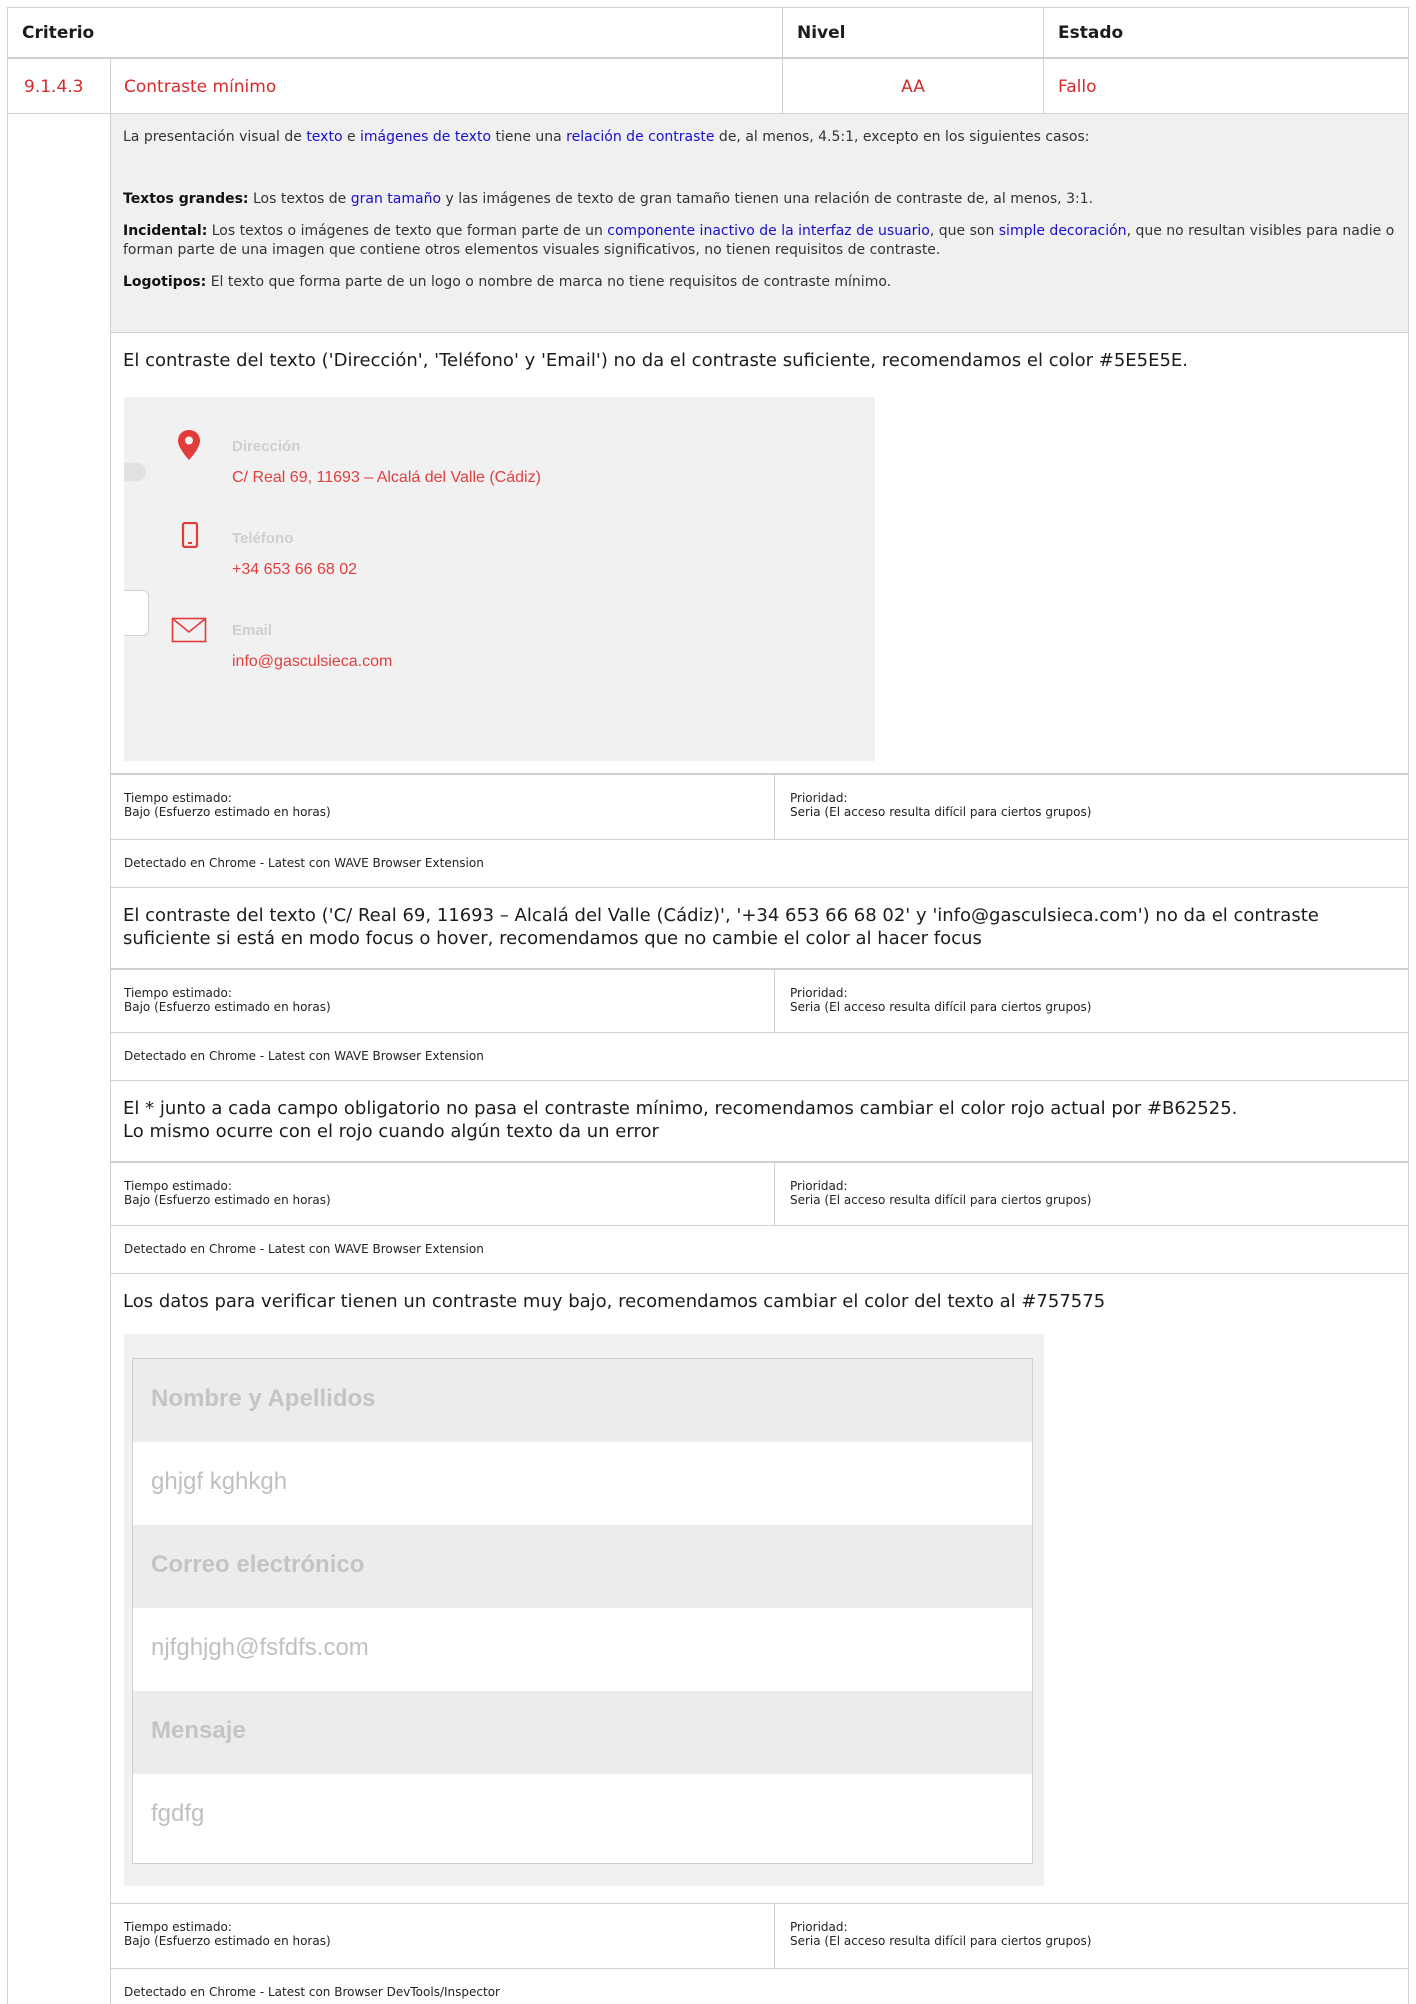 The height and width of the screenshot is (2004, 1416). Describe the element at coordinates (1226, 32) in the screenshot. I see `header-estado: Estado` at that location.